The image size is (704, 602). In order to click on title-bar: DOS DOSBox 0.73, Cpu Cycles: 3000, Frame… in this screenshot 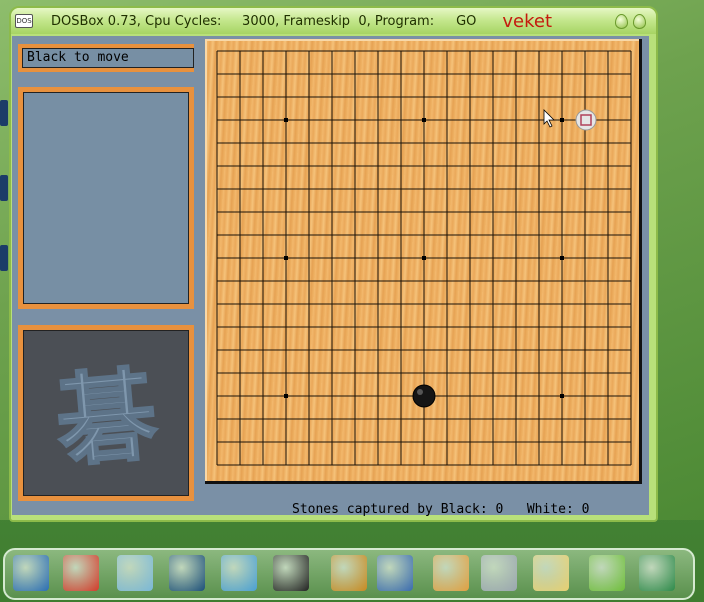, I will do `click(333, 21)`.